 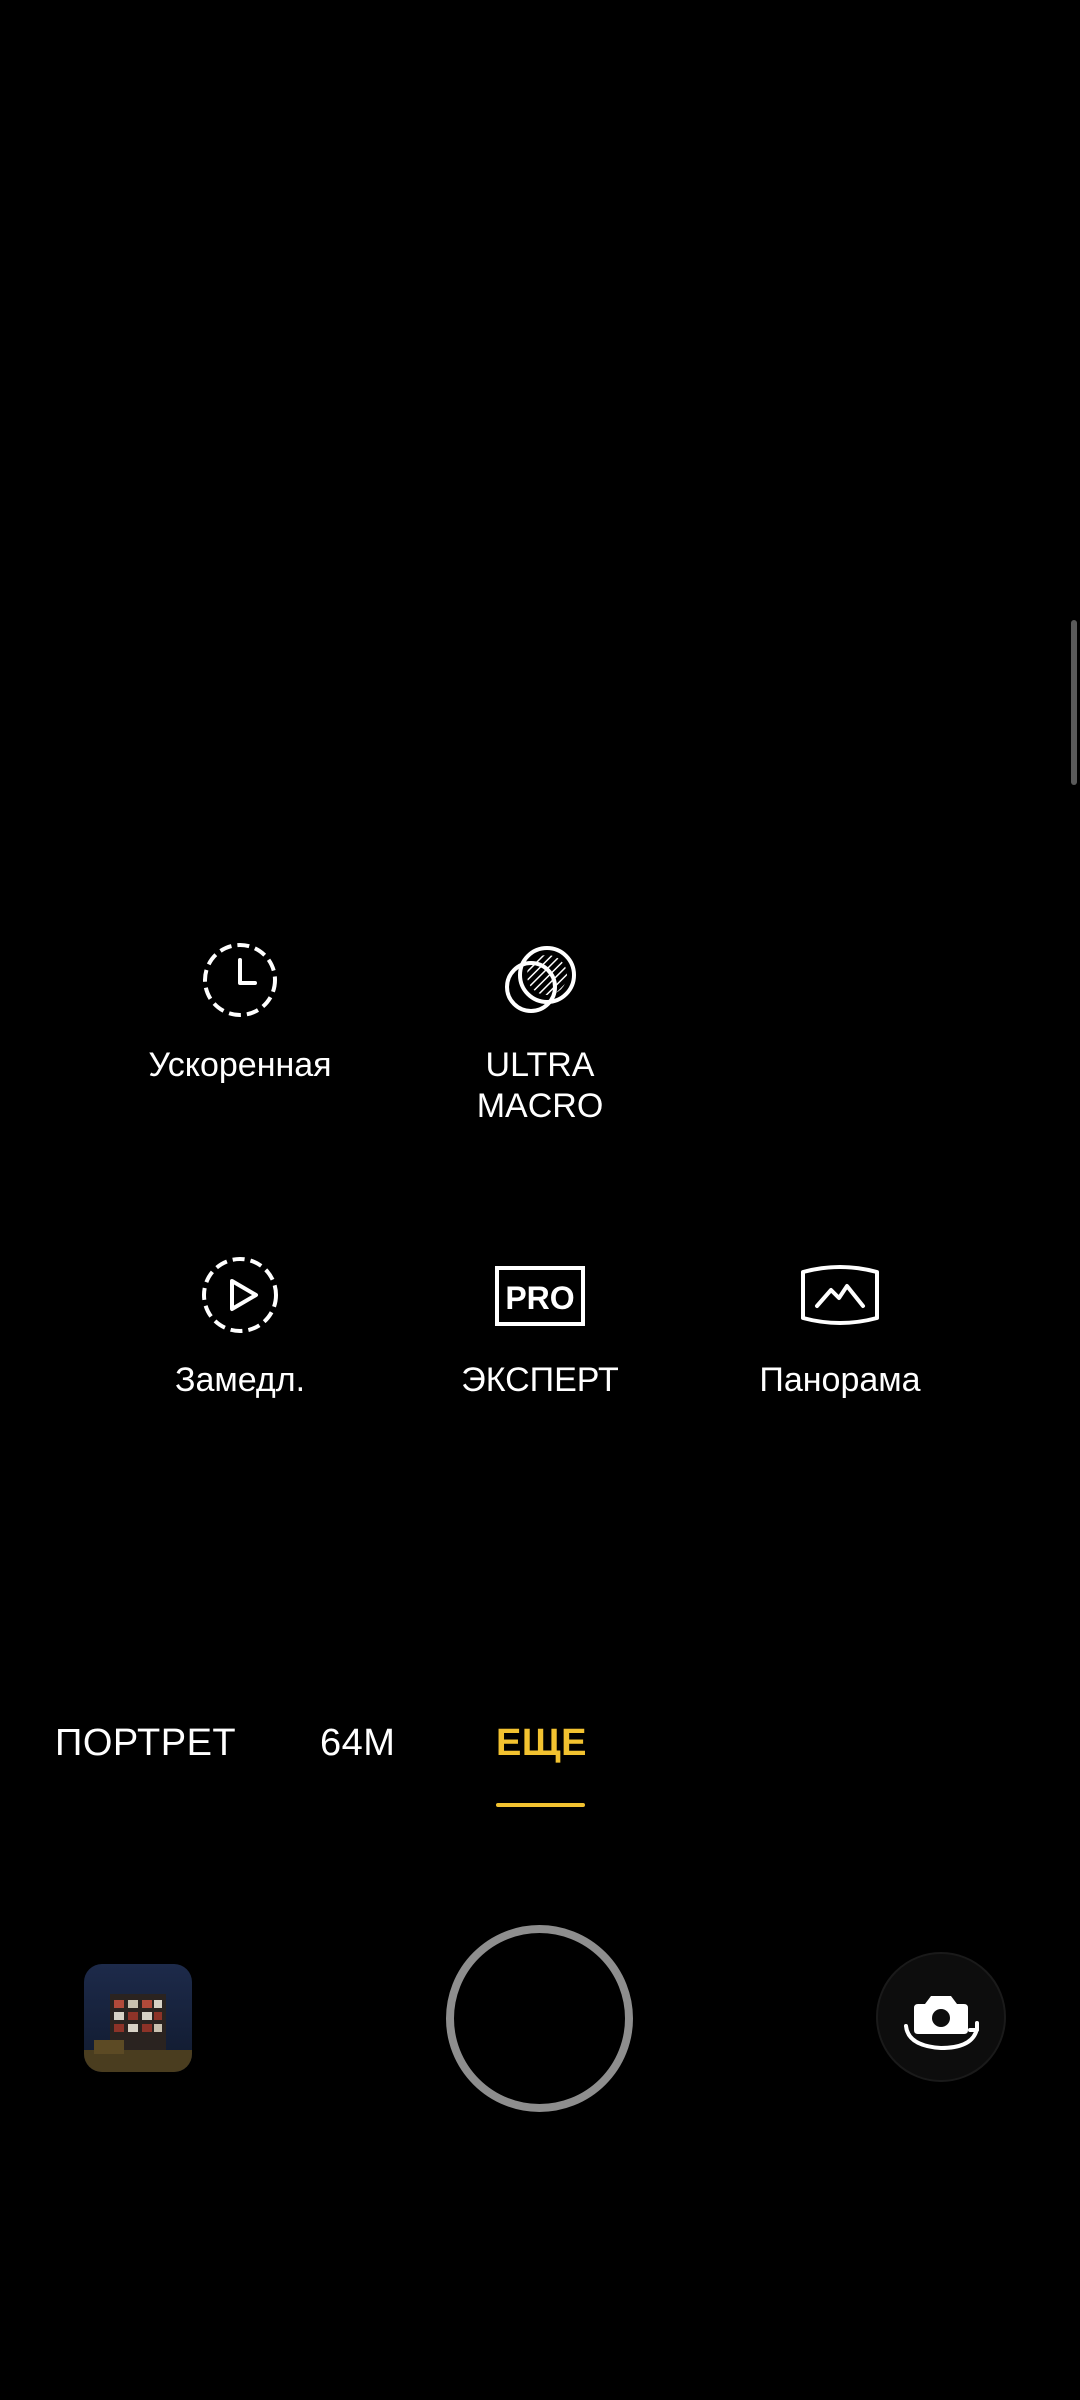 I want to click on switch-camera-icon, so click(x=941, y=2023).